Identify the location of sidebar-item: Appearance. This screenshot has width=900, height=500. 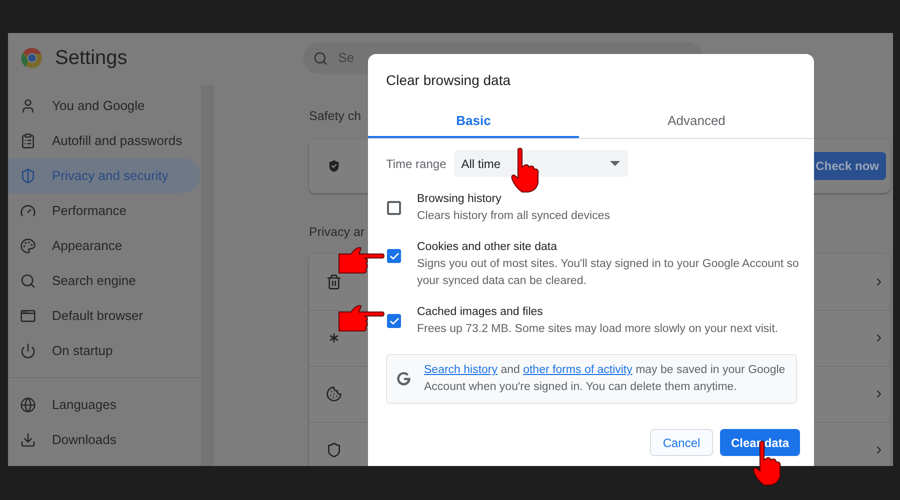
(104, 245).